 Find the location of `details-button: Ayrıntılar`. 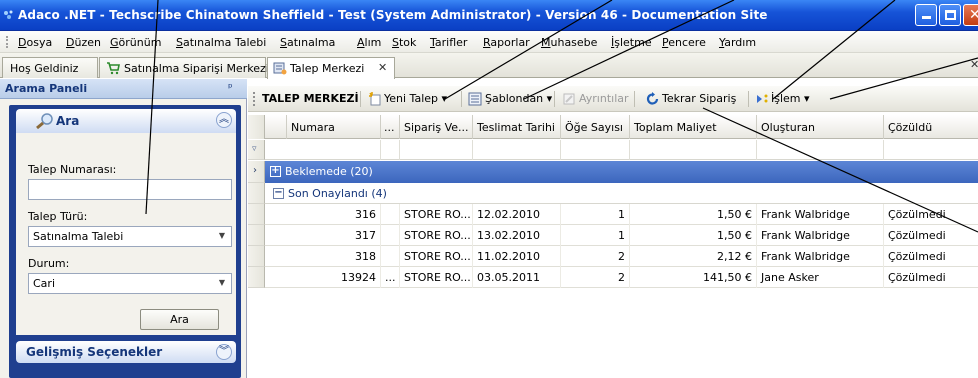

details-button: Ayrıntılar is located at coordinates (604, 98).